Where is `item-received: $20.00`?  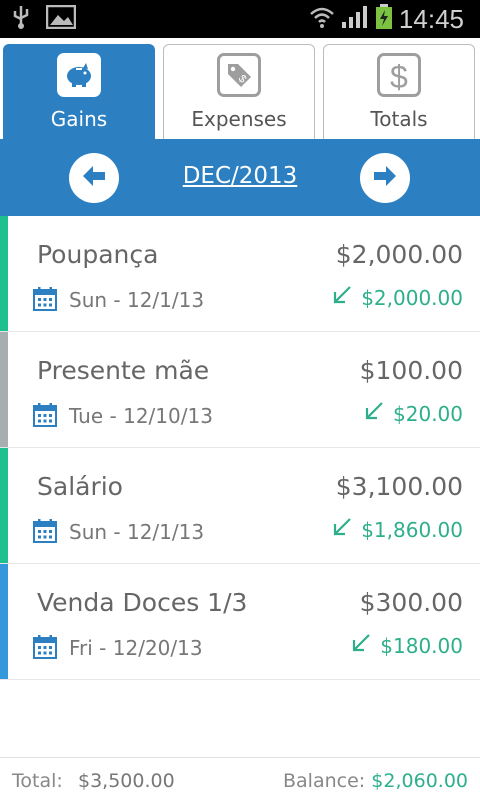
item-received: $20.00 is located at coordinates (413, 413).